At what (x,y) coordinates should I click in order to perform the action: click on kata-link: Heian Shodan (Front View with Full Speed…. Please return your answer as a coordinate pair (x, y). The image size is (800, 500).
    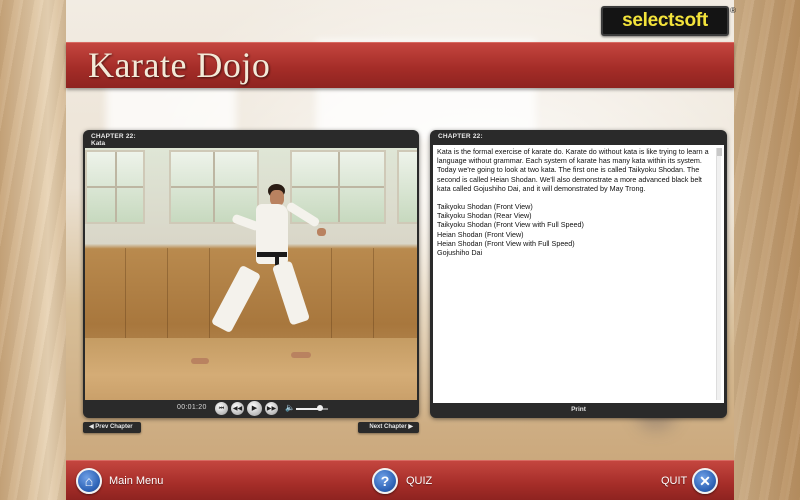
    Looking at the image, I should click on (576, 243).